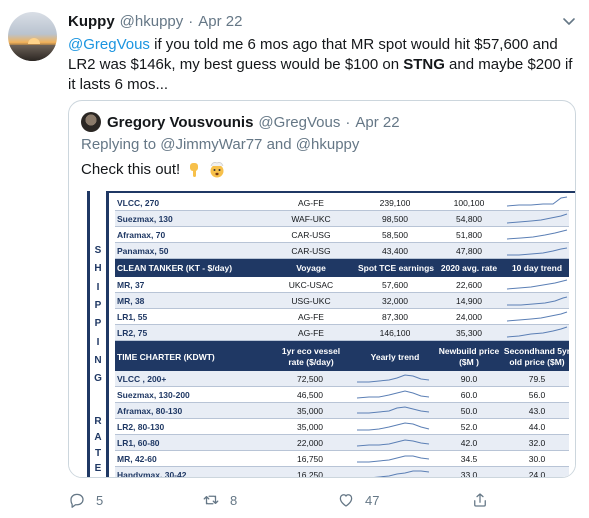  I want to click on reply-icon, so click(77, 500).